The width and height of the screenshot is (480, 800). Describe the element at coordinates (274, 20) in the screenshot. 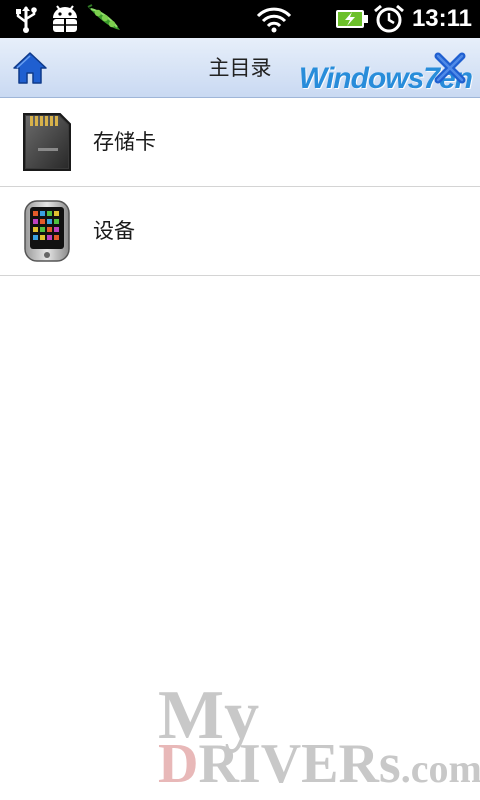

I see `wifi-icon` at that location.